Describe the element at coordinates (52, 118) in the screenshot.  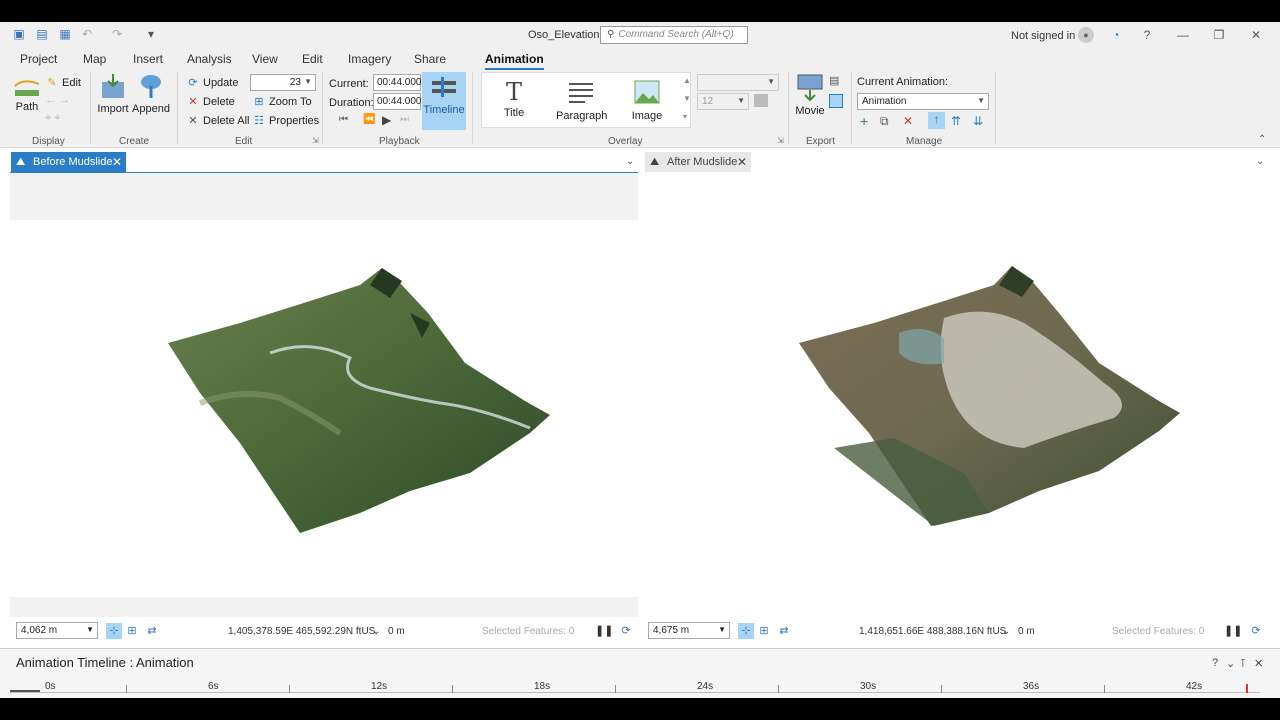
I see `path-tools-icon: ⌖ ⌖` at that location.